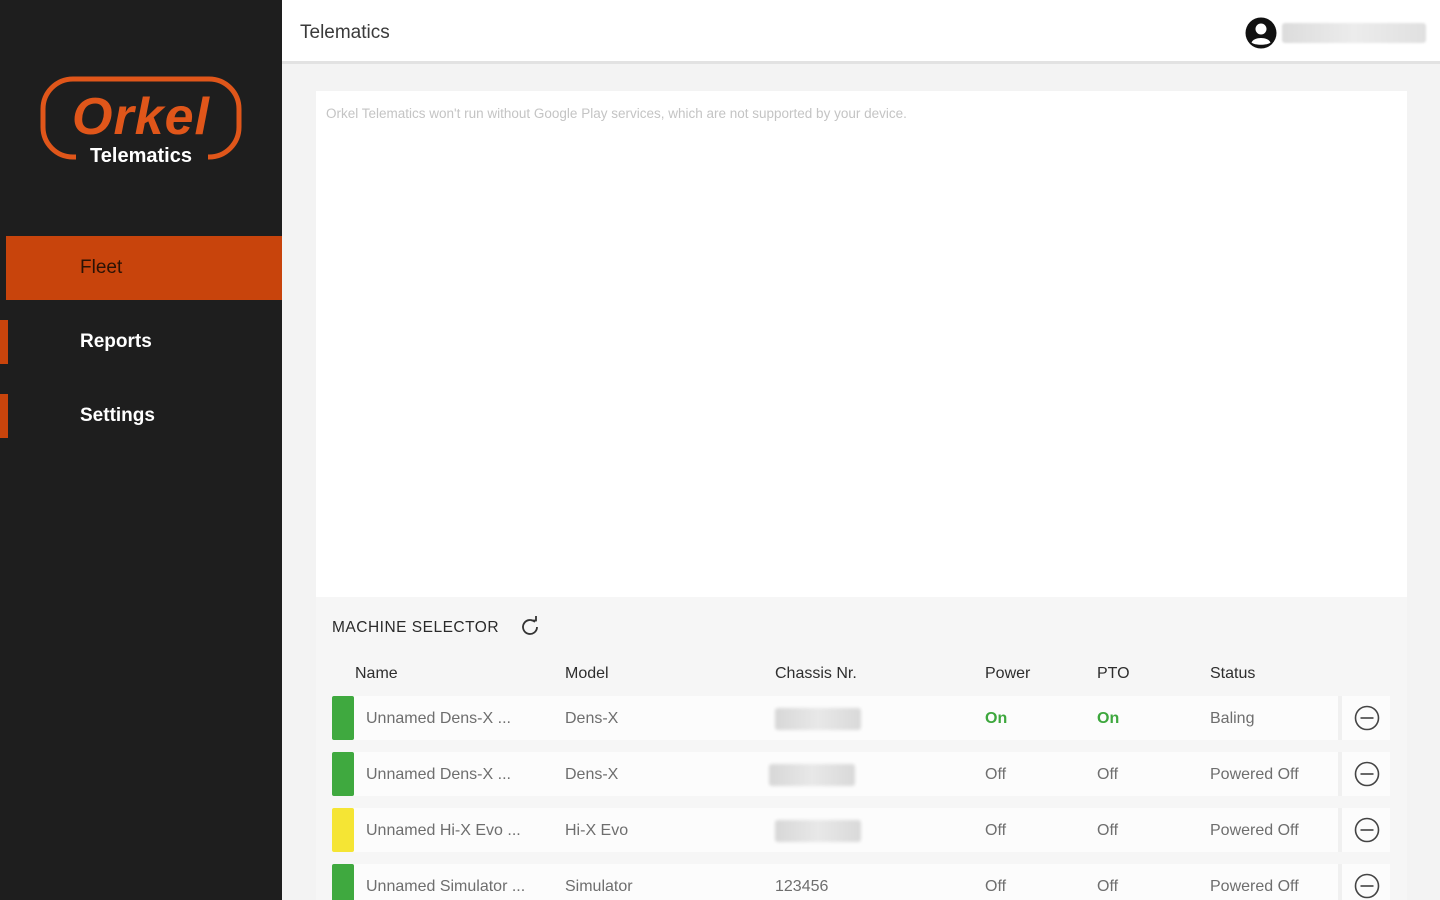 This screenshot has width=1440, height=900. Describe the element at coordinates (1261, 33) in the screenshot. I see `account-circle-icon` at that location.